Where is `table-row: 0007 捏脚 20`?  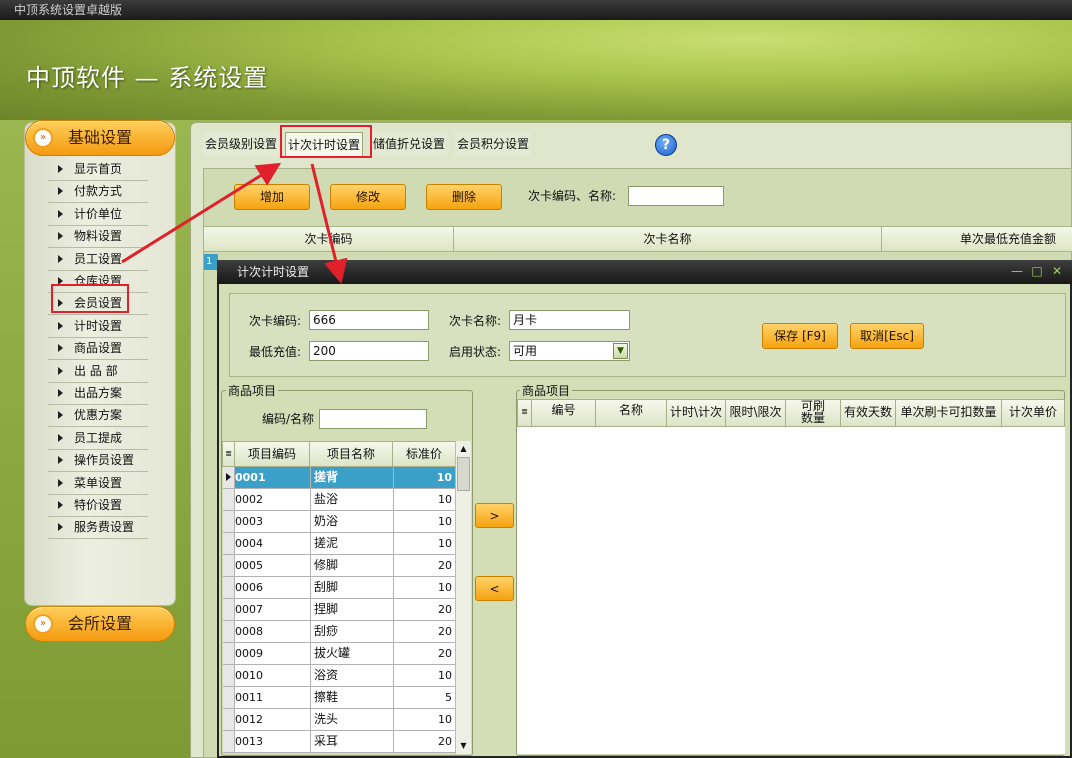
table-row: 0007 捏脚 20 is located at coordinates (339, 610).